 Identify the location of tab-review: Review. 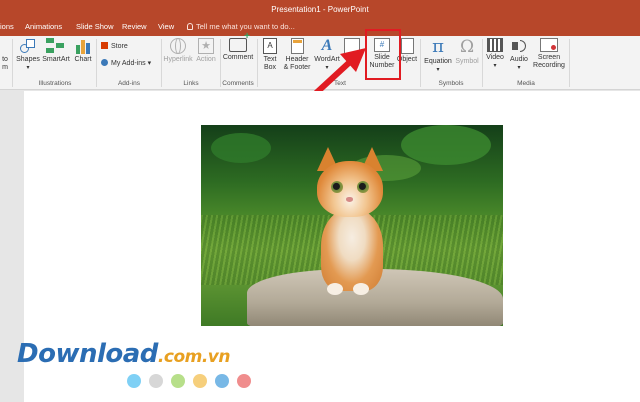
(134, 27).